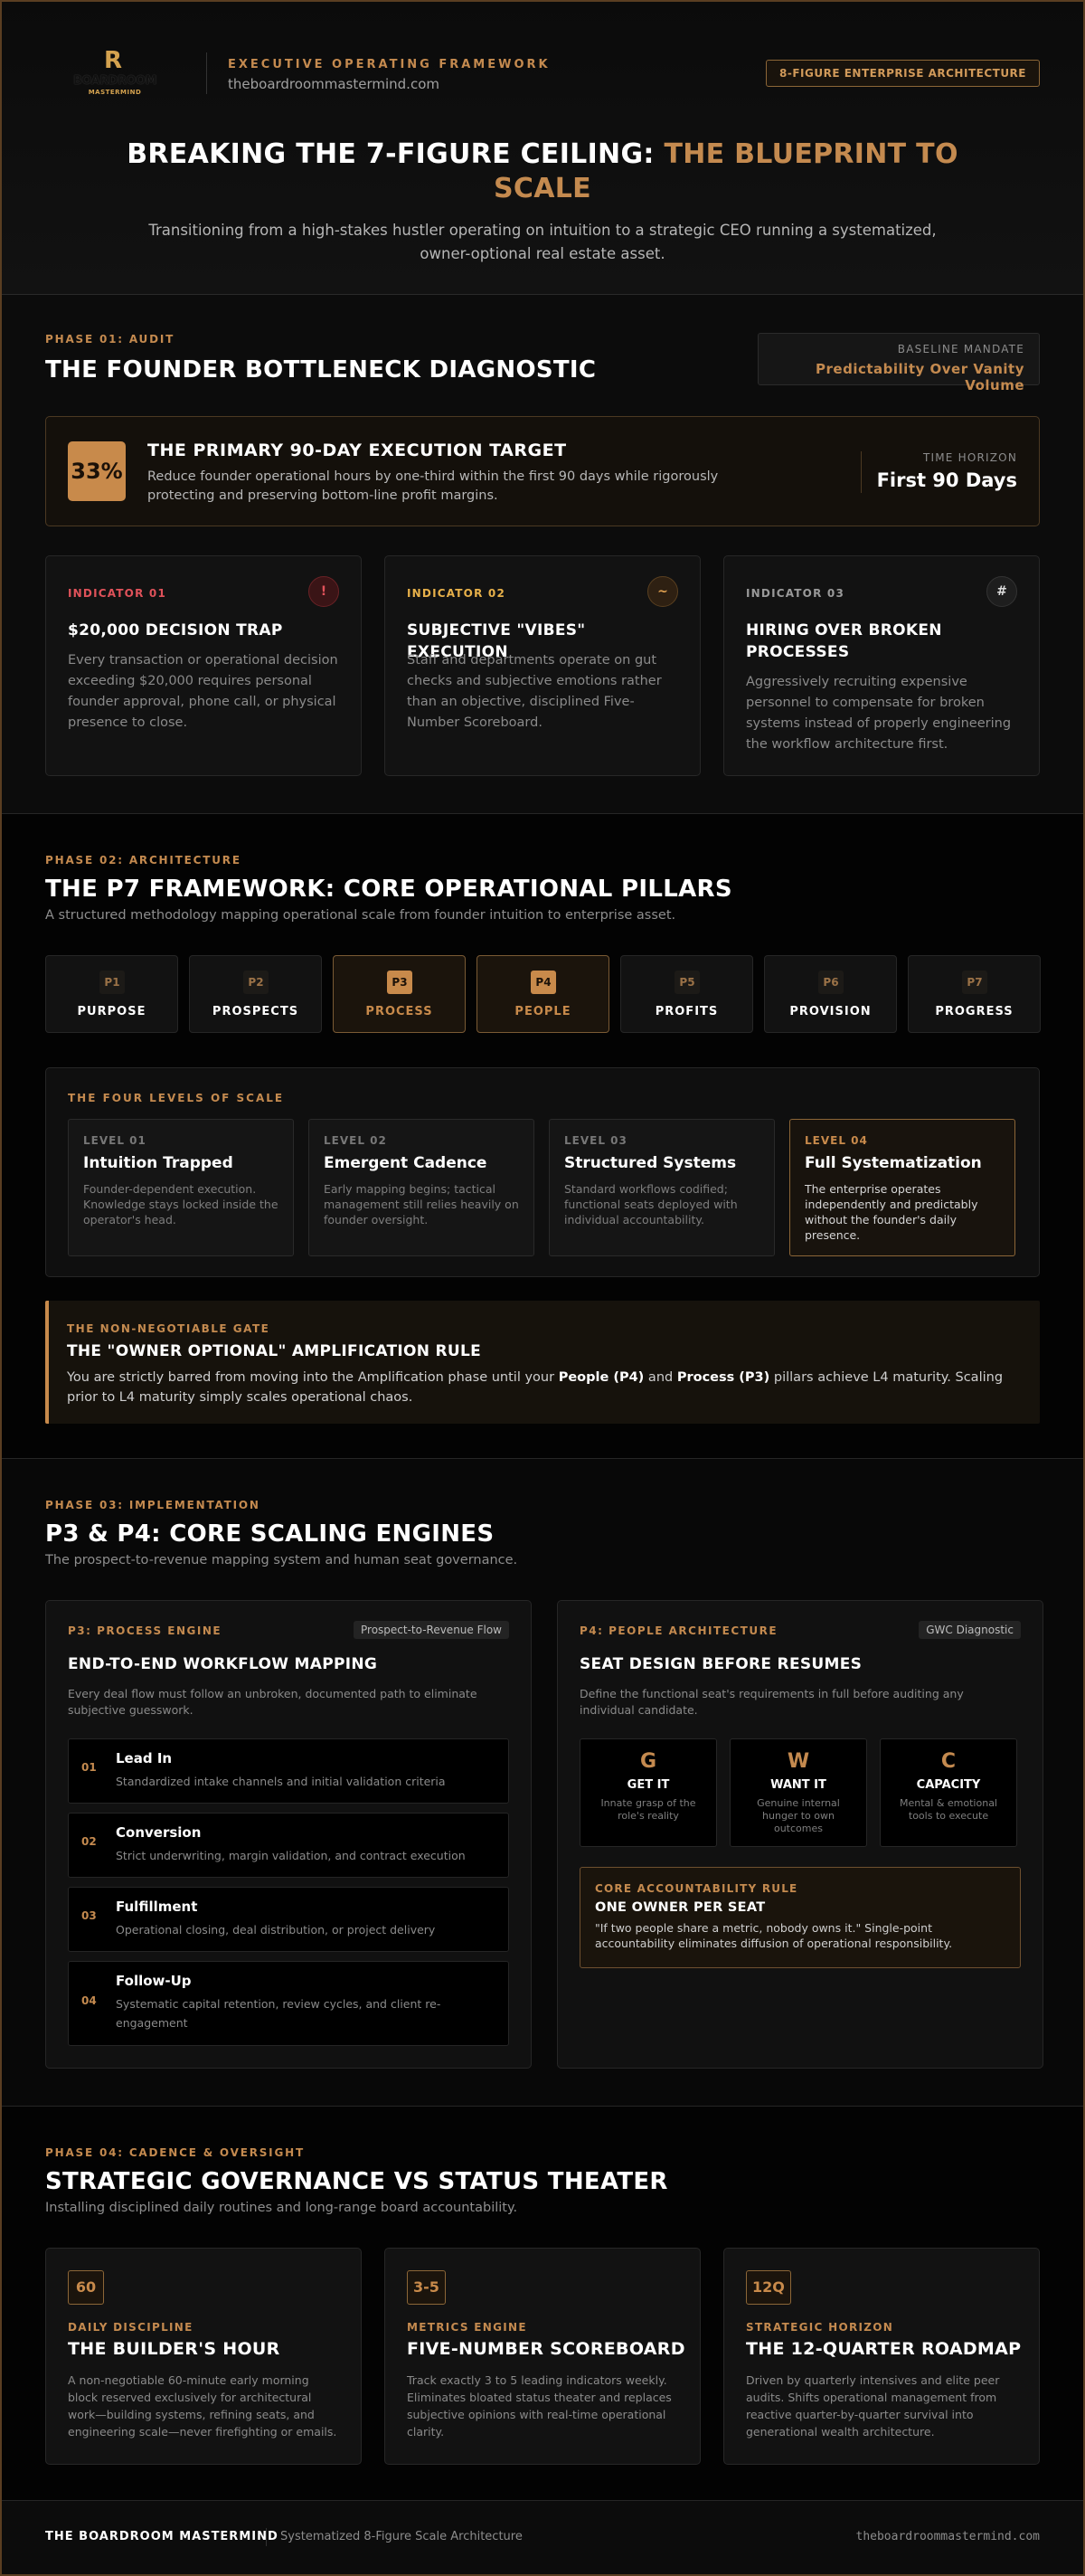 The height and width of the screenshot is (2576, 1085). Describe the element at coordinates (723, 1377) in the screenshot. I see `gate-bold-process: Process (P3)` at that location.